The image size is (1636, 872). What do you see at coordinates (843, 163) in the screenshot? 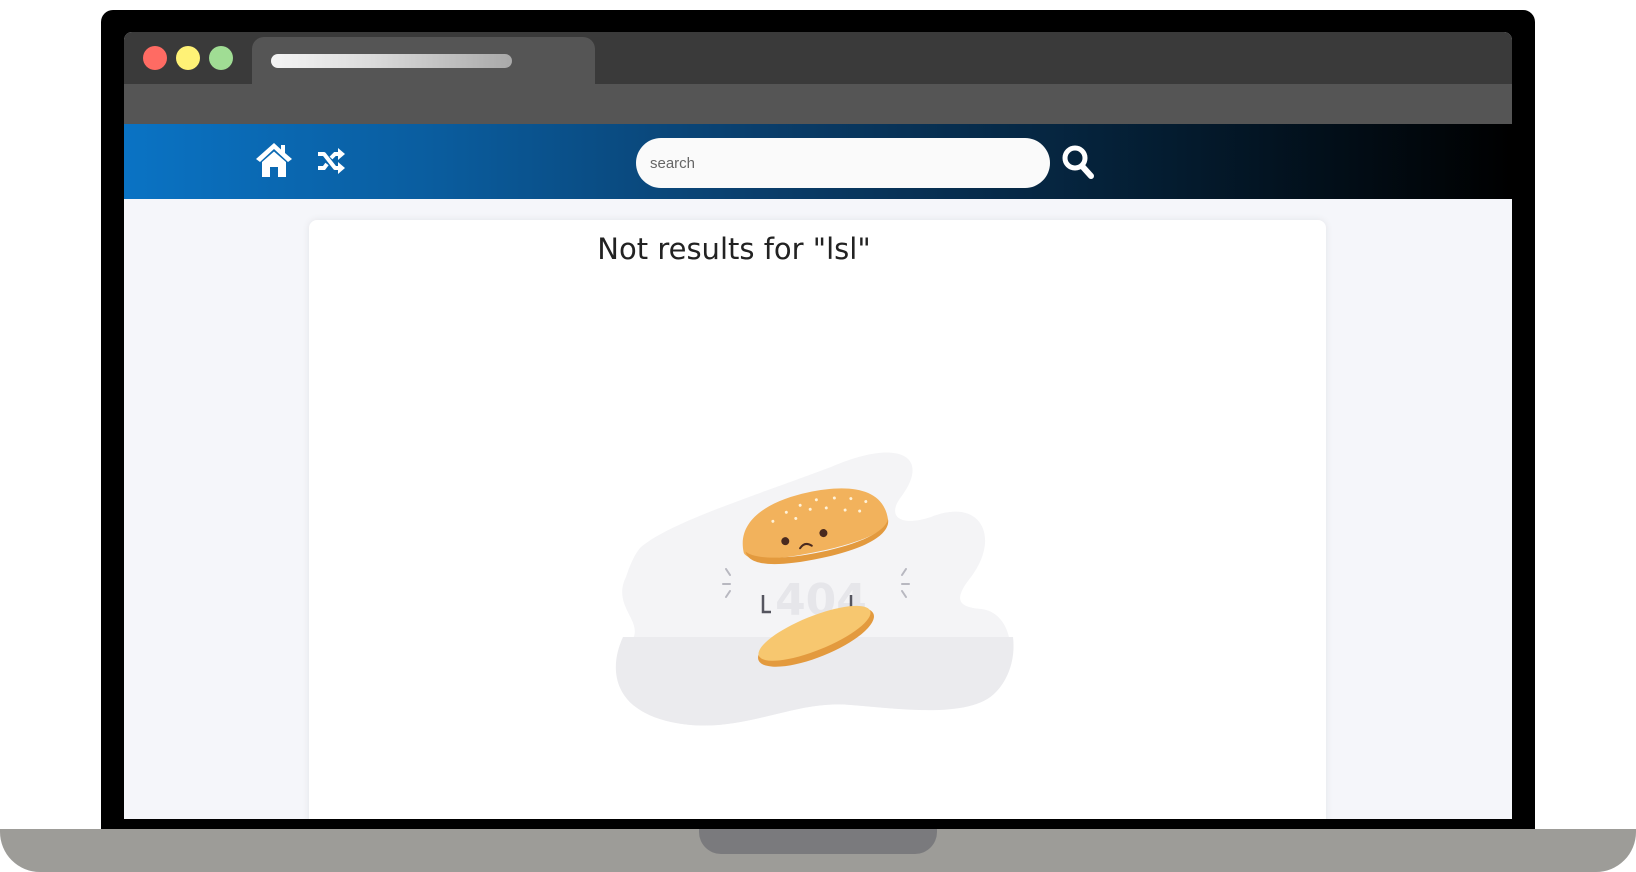
I see `search-input` at bounding box center [843, 163].